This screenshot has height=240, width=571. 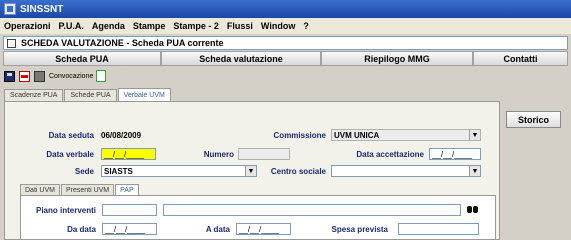 What do you see at coordinates (359, 229) in the screenshot?
I see `spesa-prevista-label: Spesa prevista` at bounding box center [359, 229].